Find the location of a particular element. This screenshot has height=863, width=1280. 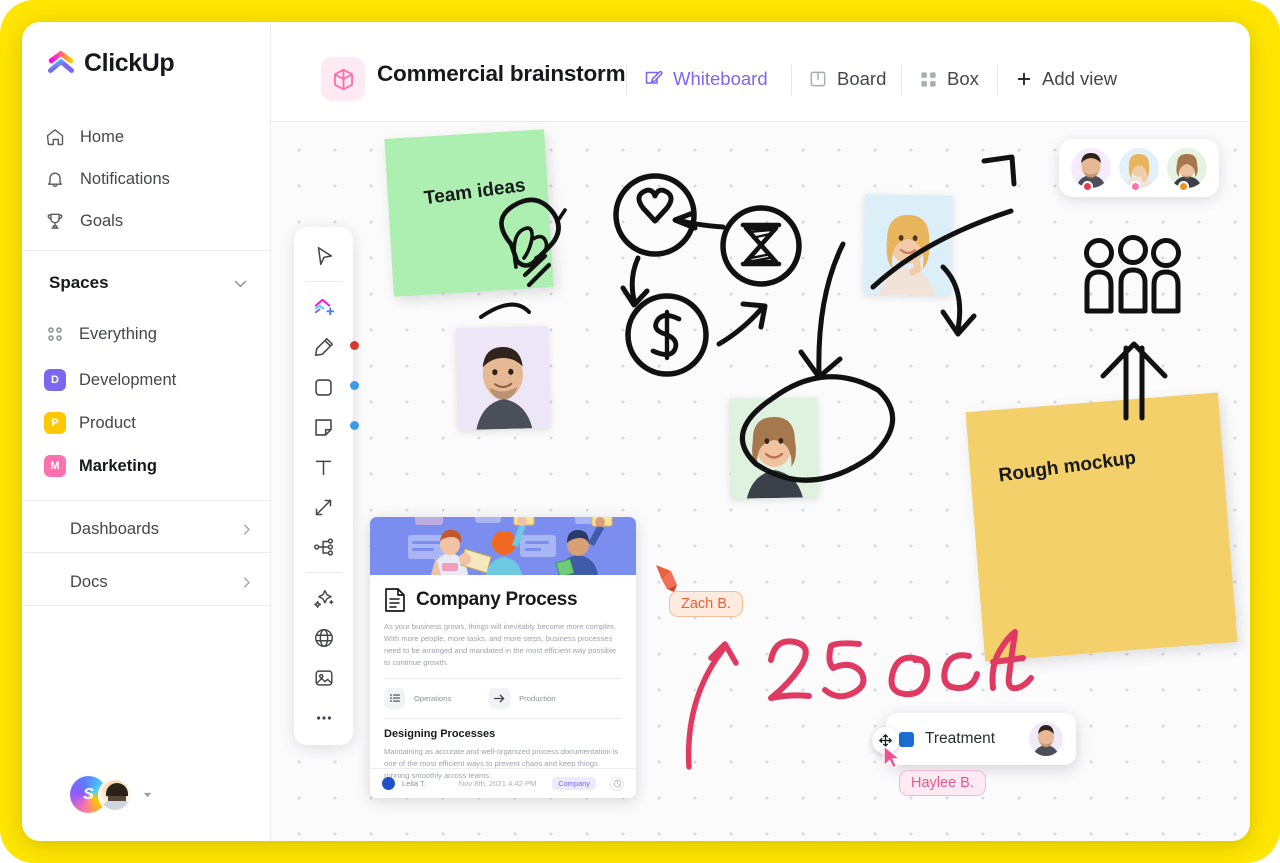

sticky-note-text: Team ideas is located at coordinates (474, 192).